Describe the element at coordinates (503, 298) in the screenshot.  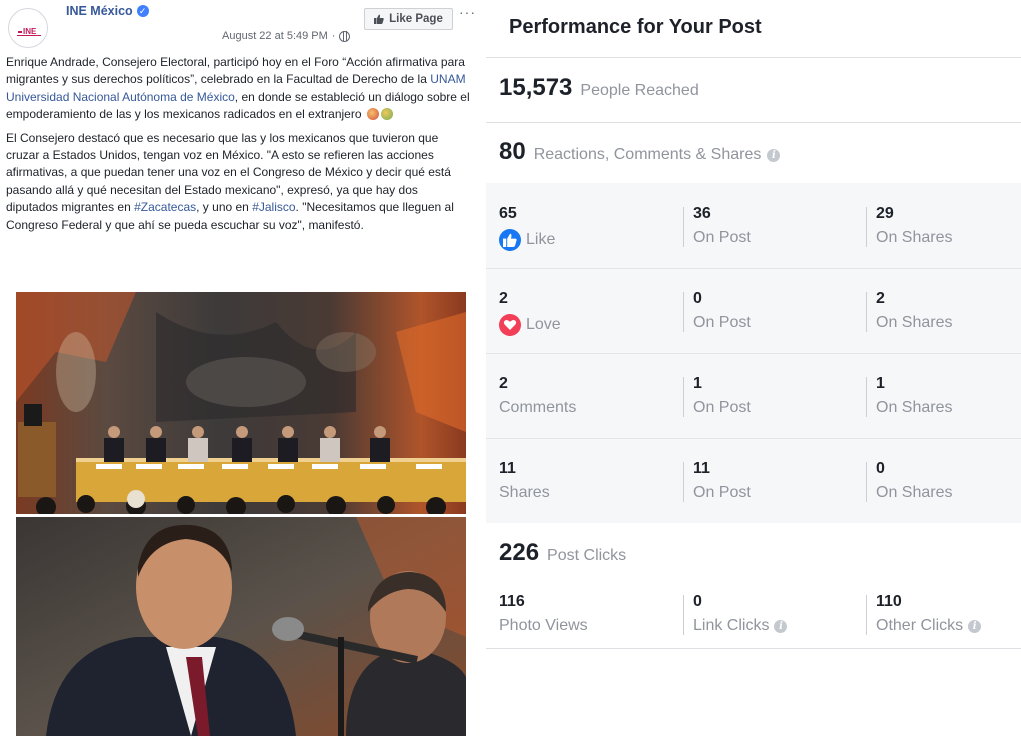
I see `love-total-value: 2` at that location.